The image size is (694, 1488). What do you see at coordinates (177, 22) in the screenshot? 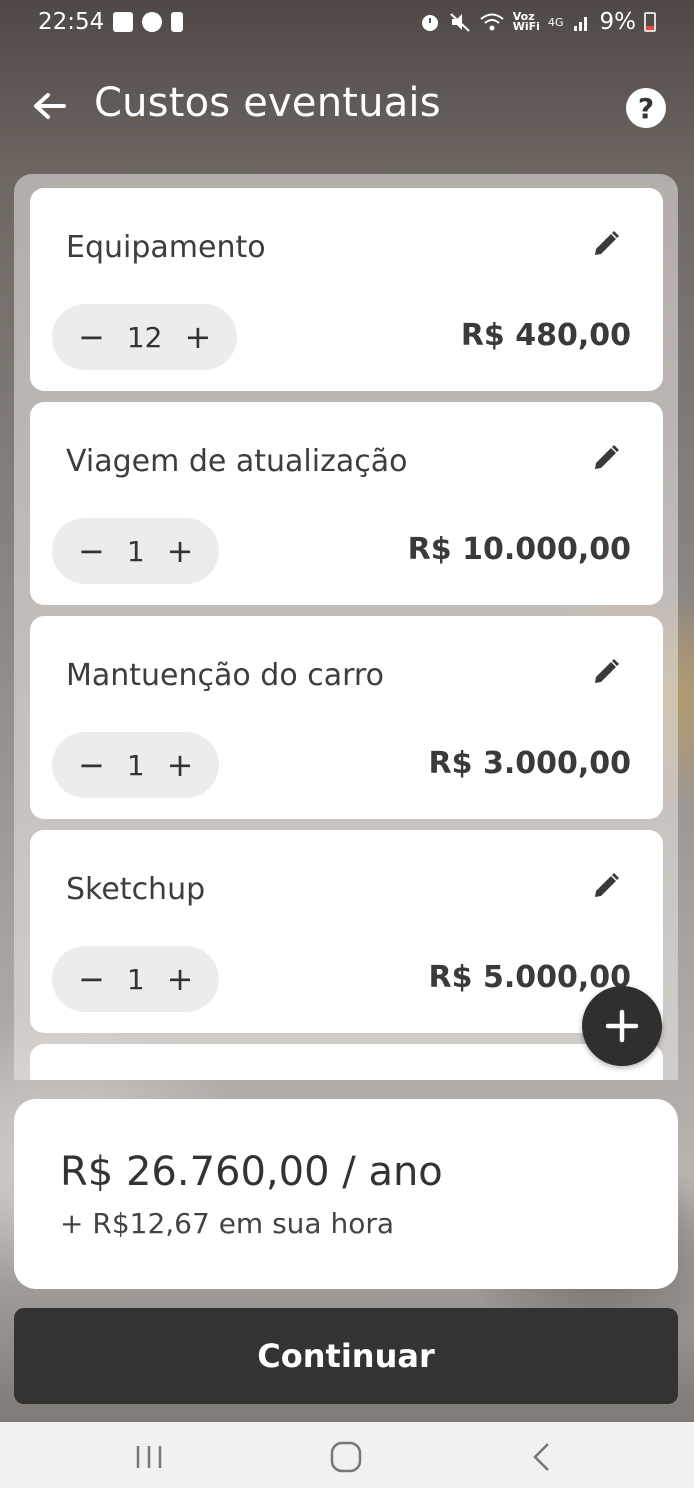
I see `alert-icon` at bounding box center [177, 22].